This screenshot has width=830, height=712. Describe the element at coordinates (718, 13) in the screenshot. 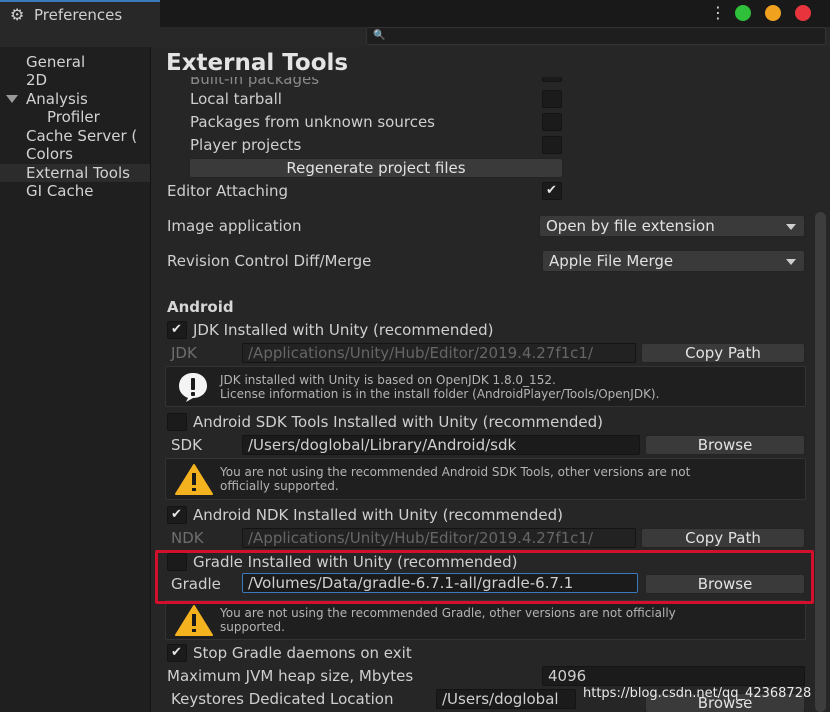

I see `more-options-icon: ⋮` at that location.